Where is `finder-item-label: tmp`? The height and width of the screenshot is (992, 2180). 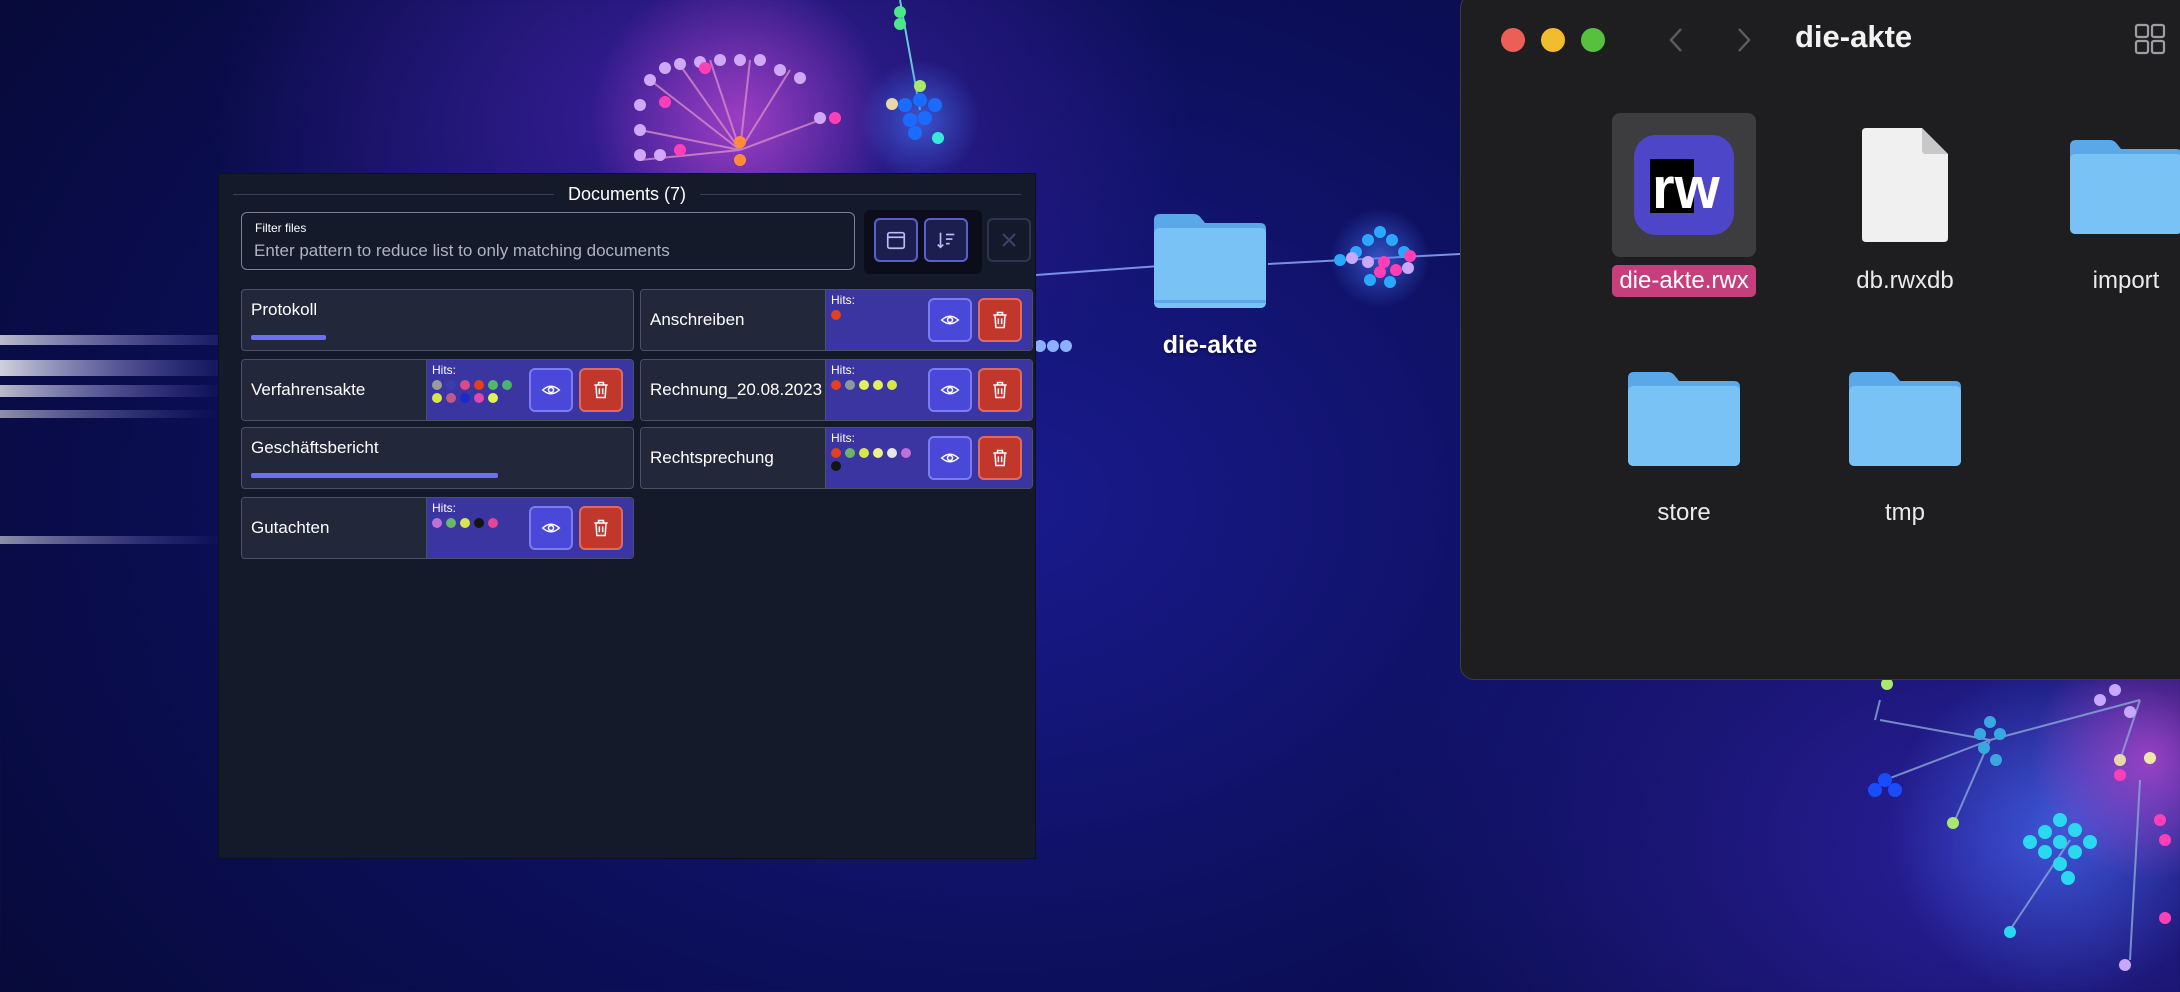
finder-item-label: tmp is located at coordinates (1904, 512).